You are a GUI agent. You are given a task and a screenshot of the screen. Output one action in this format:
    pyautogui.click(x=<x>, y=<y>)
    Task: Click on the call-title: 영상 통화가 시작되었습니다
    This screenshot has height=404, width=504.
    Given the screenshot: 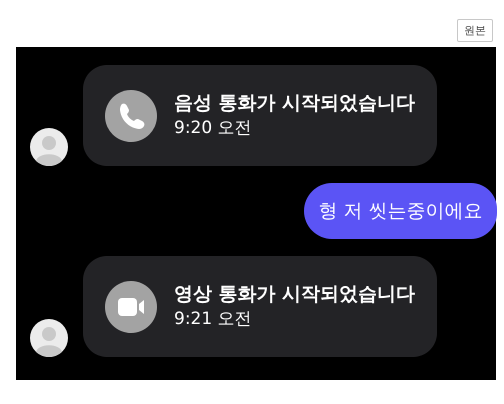 What is the action you would take?
    pyautogui.click(x=295, y=294)
    